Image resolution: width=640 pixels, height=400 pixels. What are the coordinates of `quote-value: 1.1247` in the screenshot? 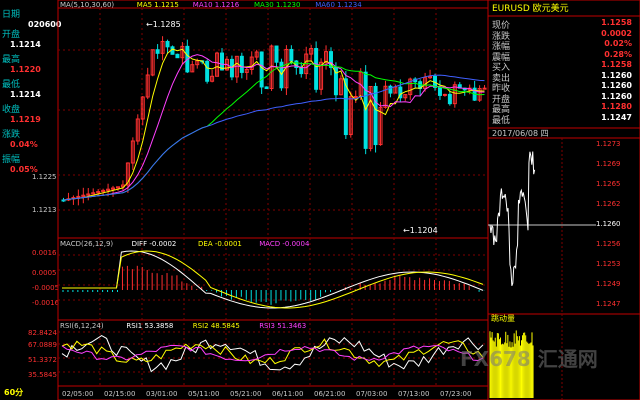 It's located at (616, 117).